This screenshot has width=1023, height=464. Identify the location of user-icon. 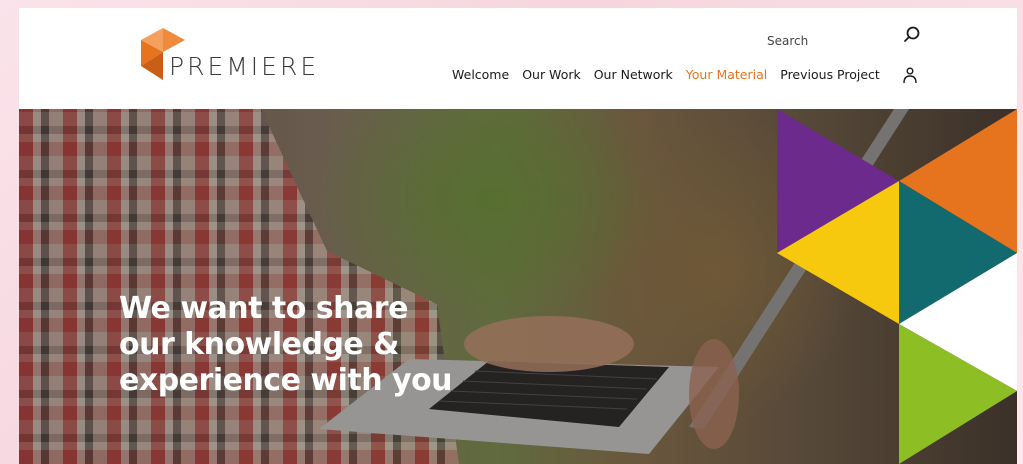
(910, 76).